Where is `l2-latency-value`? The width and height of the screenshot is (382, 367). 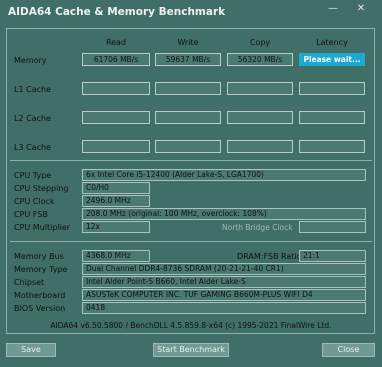 l2-latency-value is located at coordinates (332, 117).